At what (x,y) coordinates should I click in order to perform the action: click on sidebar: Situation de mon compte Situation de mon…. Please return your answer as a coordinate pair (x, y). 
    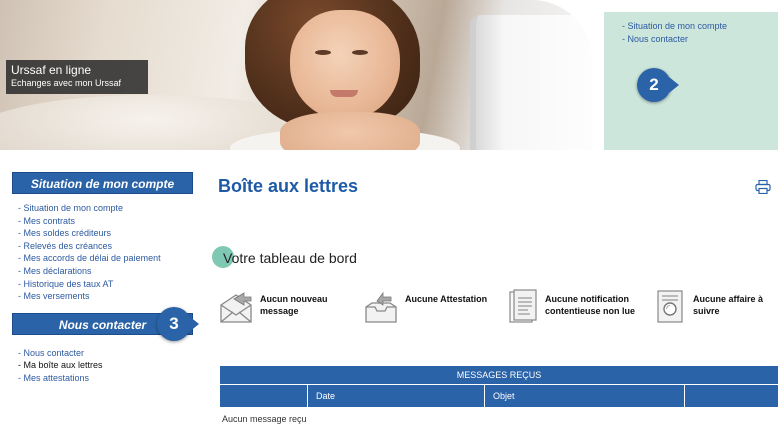
    Looking at the image, I should click on (102, 281).